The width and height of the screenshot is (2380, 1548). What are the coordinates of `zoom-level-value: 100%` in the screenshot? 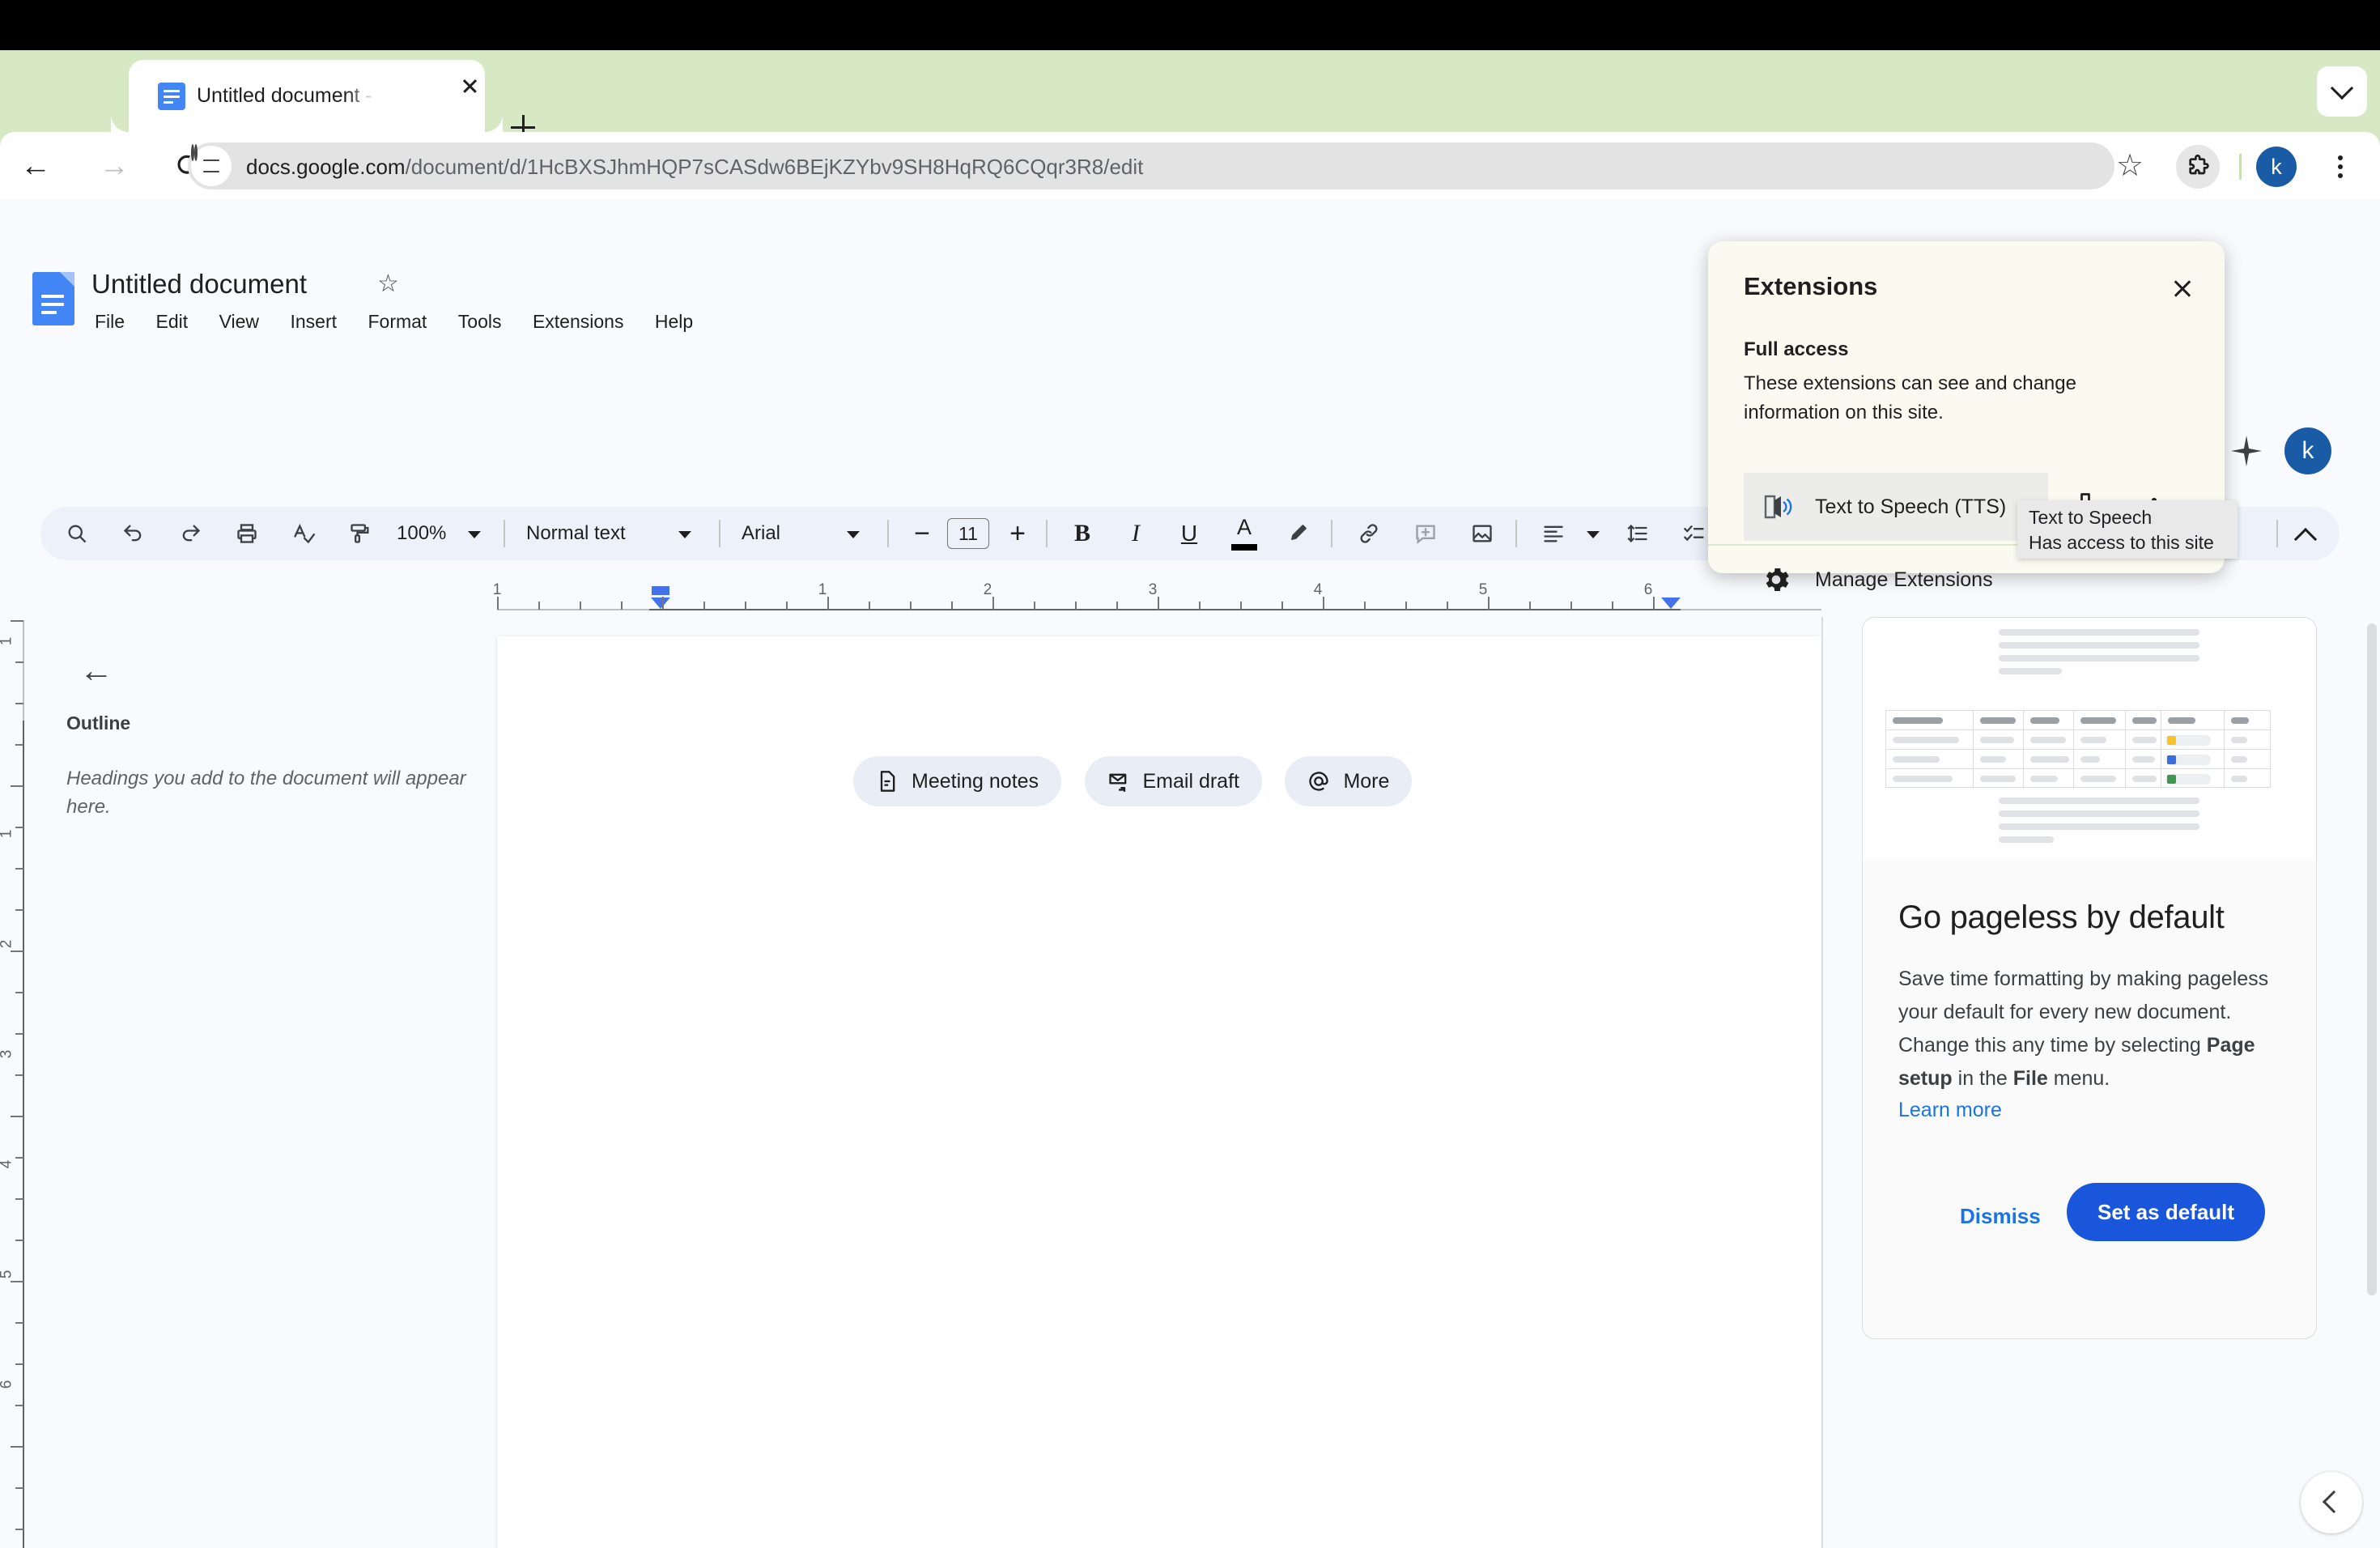 It's located at (422, 533).